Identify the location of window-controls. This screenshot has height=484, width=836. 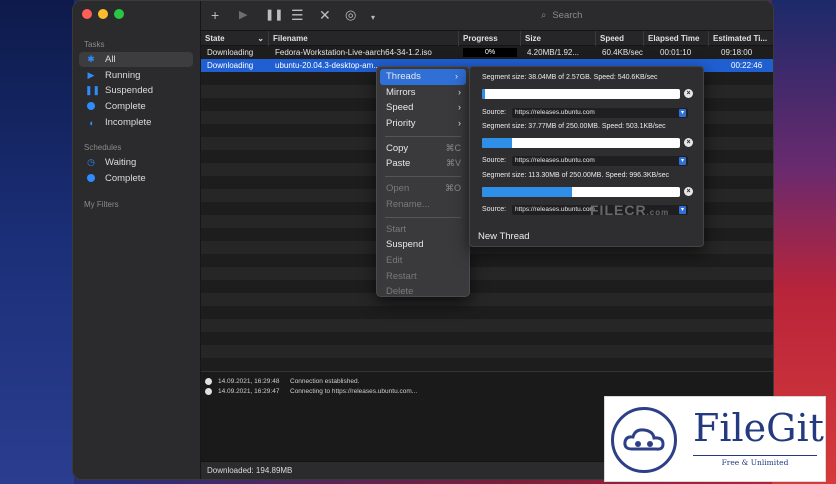
(103, 14).